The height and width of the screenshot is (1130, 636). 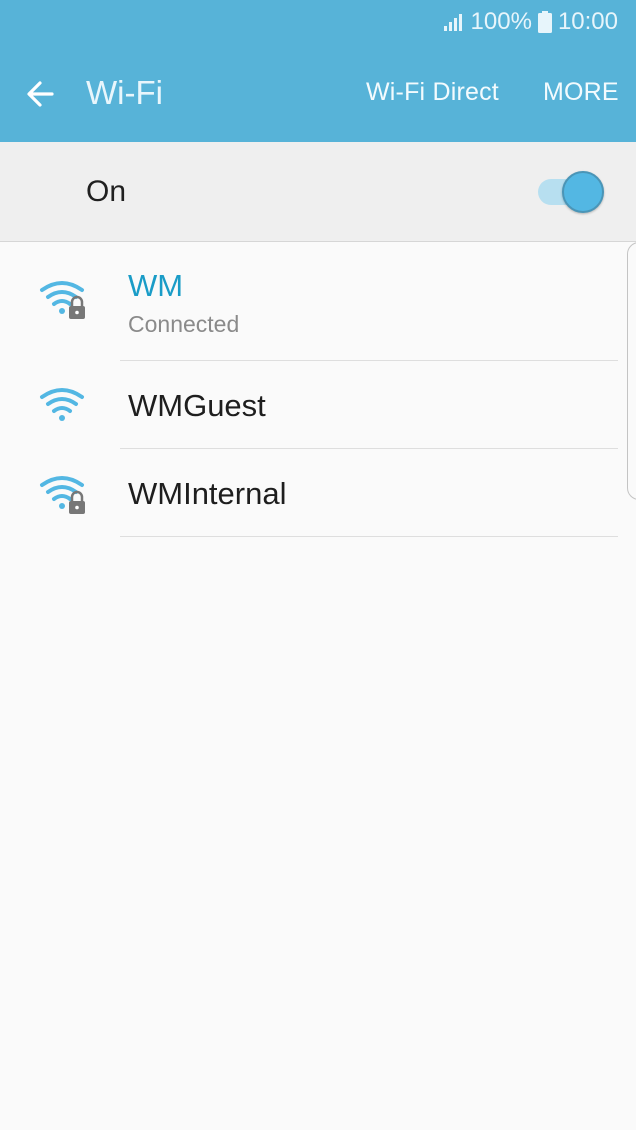 I want to click on network-item: WMInternal, so click(x=318, y=493).